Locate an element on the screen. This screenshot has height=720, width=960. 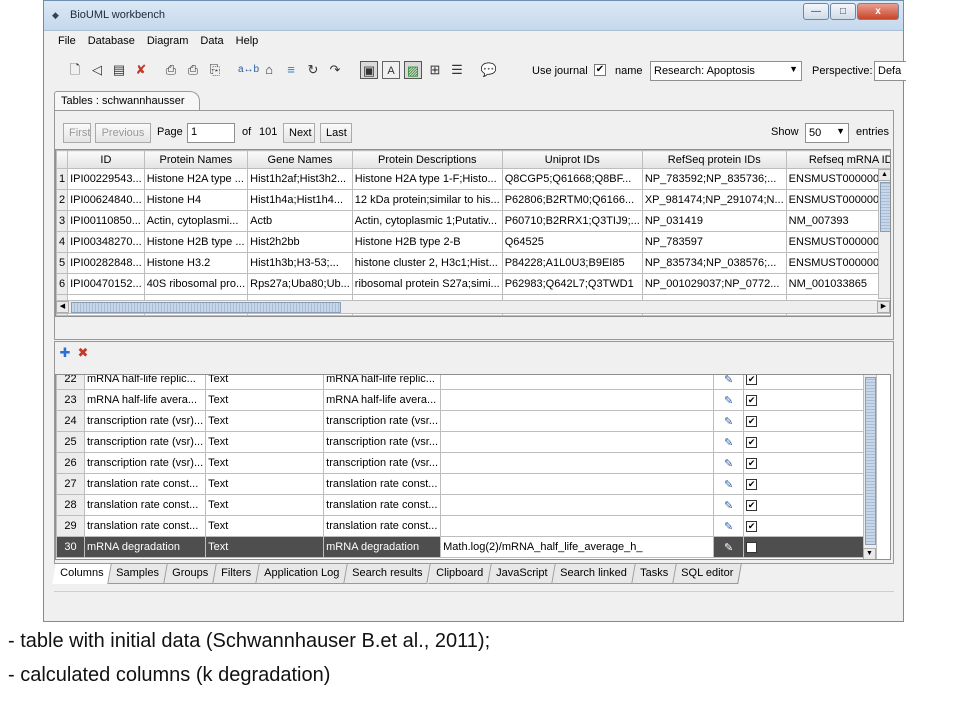
title-bar: ◆ BioUML workbench — □ x is located at coordinates (473, 16).